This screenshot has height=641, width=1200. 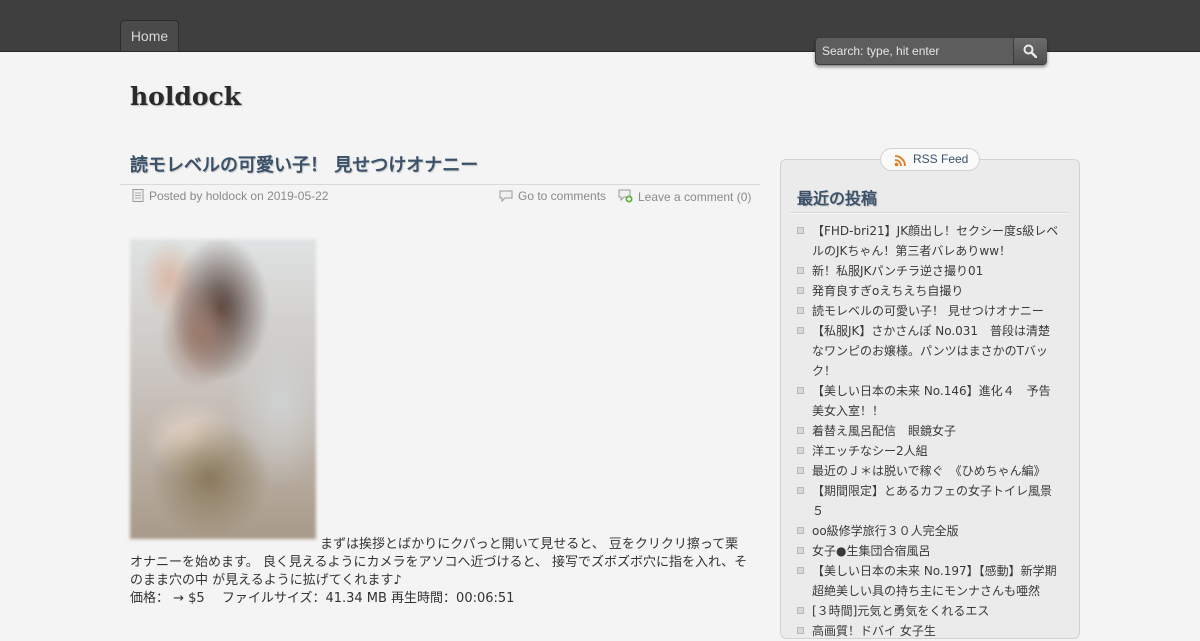 What do you see at coordinates (940, 159) in the screenshot?
I see `rss-feed-label: RSS Feed` at bounding box center [940, 159].